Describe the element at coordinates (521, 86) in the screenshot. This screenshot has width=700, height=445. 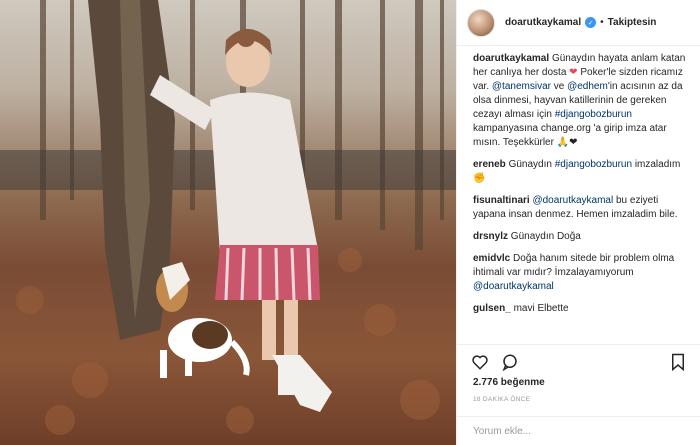
I see `mention-link: @tanemsivar` at that location.